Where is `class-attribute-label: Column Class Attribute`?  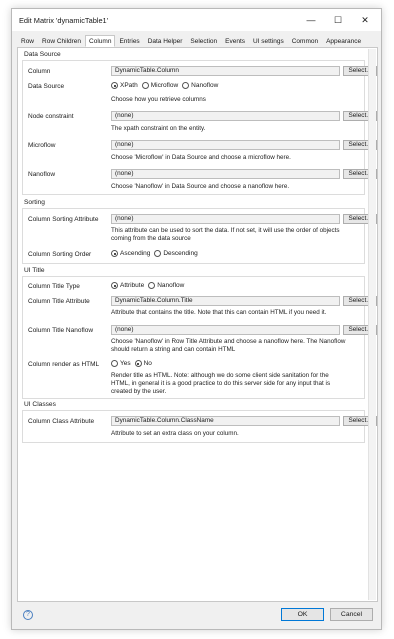 class-attribute-label: Column Class Attribute is located at coordinates (61, 421).